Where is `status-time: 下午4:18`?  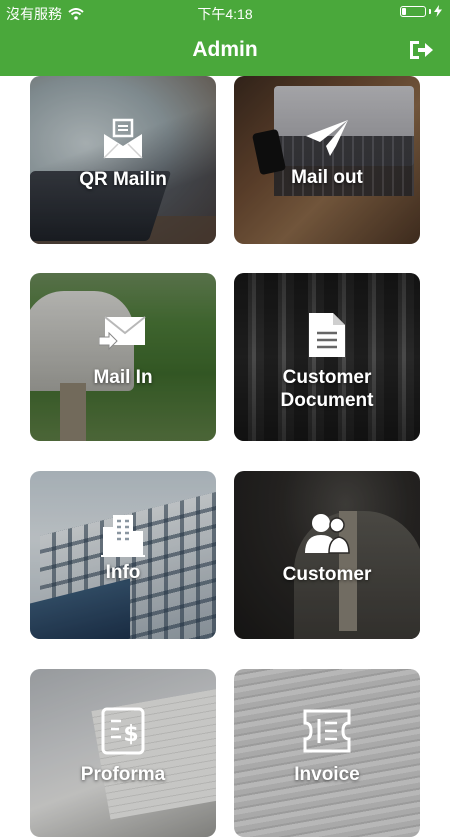 status-time: 下午4:18 is located at coordinates (225, 14).